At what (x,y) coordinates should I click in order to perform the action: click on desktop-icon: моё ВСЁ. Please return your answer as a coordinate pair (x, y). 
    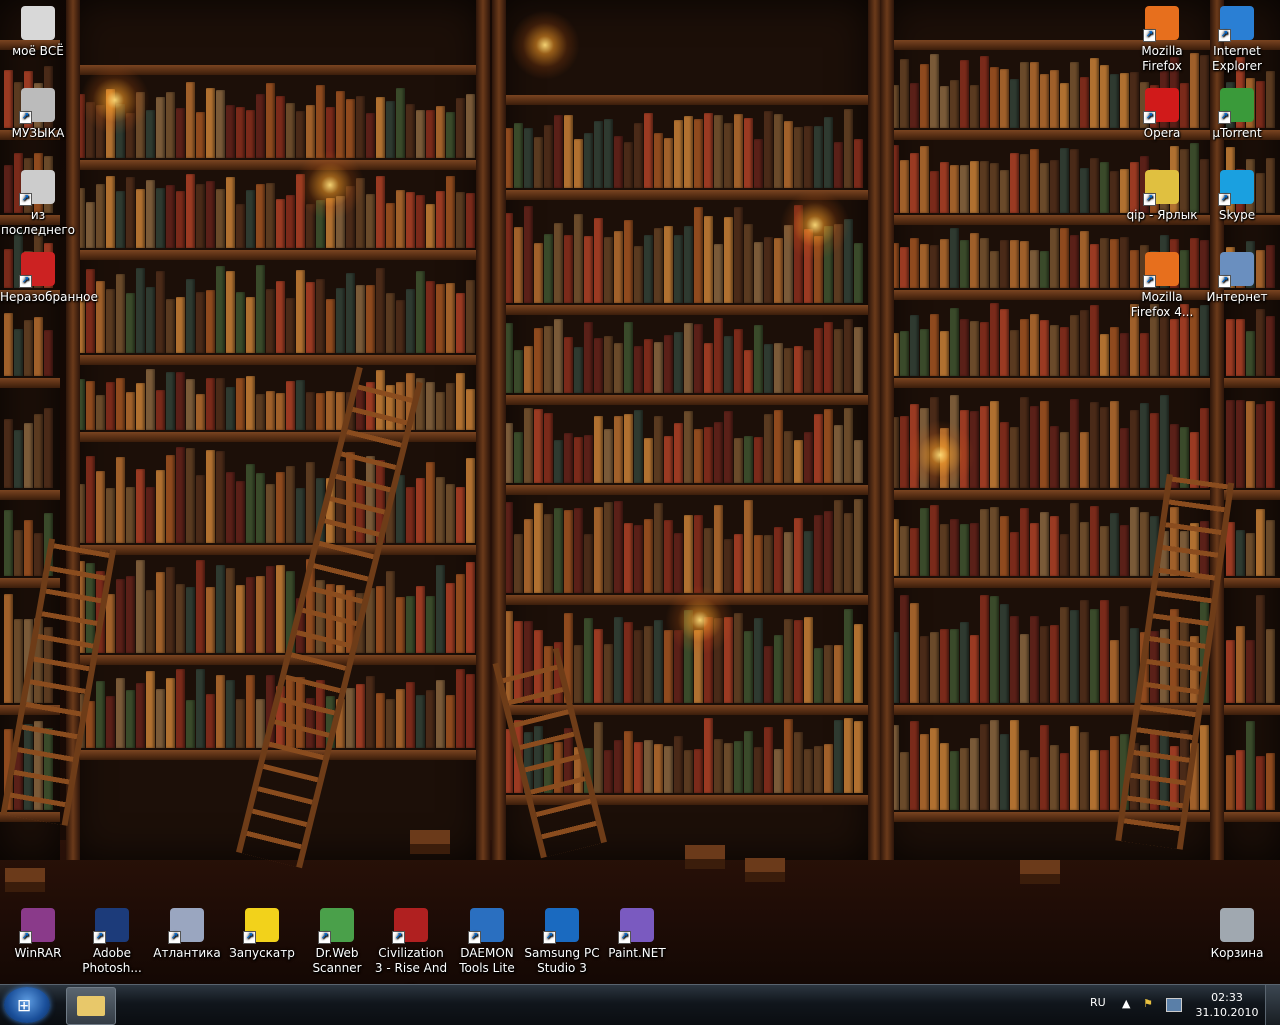
    Looking at the image, I should click on (38, 29).